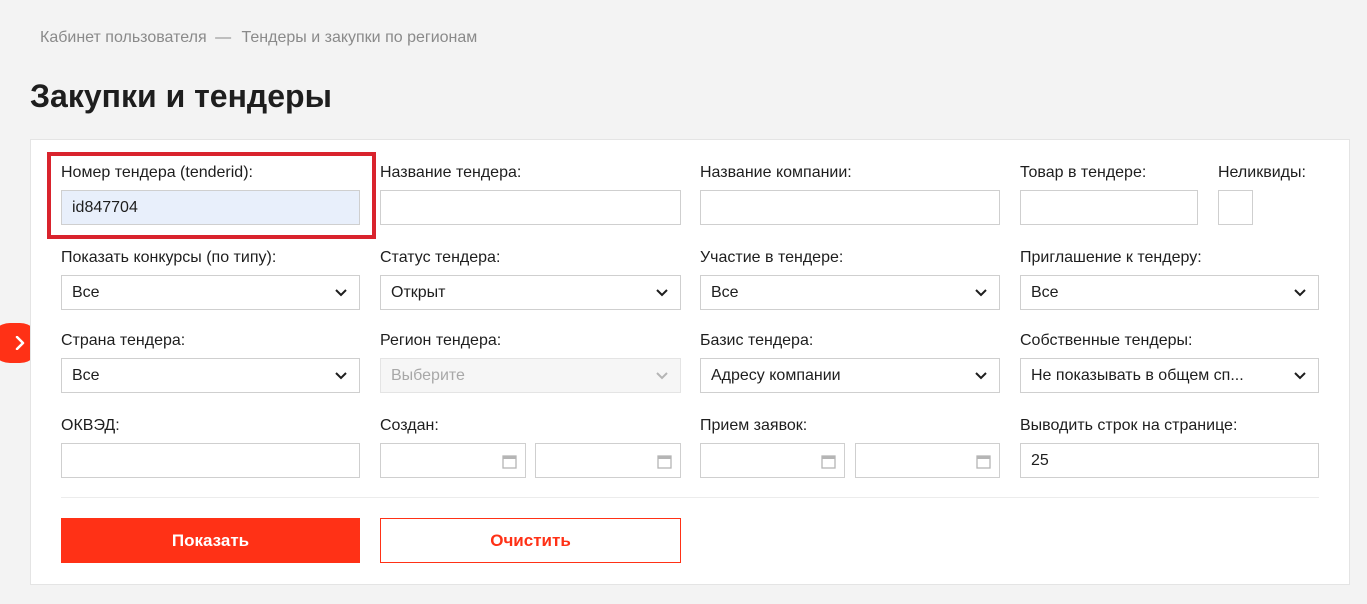  Describe the element at coordinates (418, 292) in the screenshot. I see `status-value: Открыт` at that location.